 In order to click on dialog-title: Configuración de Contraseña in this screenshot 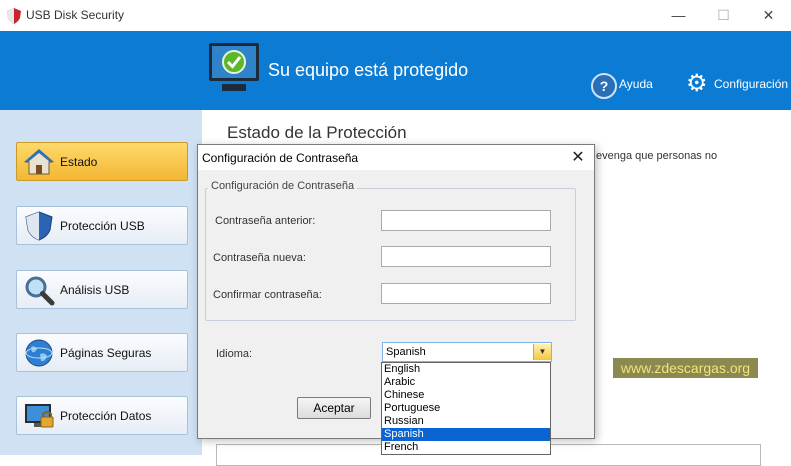, I will do `click(280, 158)`.